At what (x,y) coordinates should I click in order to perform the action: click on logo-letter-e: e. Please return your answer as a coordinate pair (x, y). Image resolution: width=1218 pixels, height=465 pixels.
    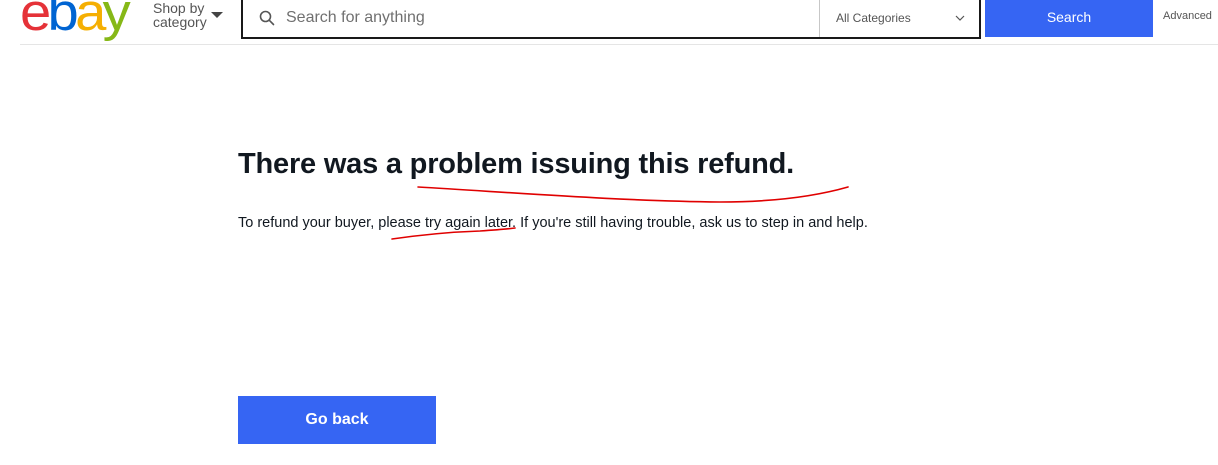
    Looking at the image, I should click on (35, 21).